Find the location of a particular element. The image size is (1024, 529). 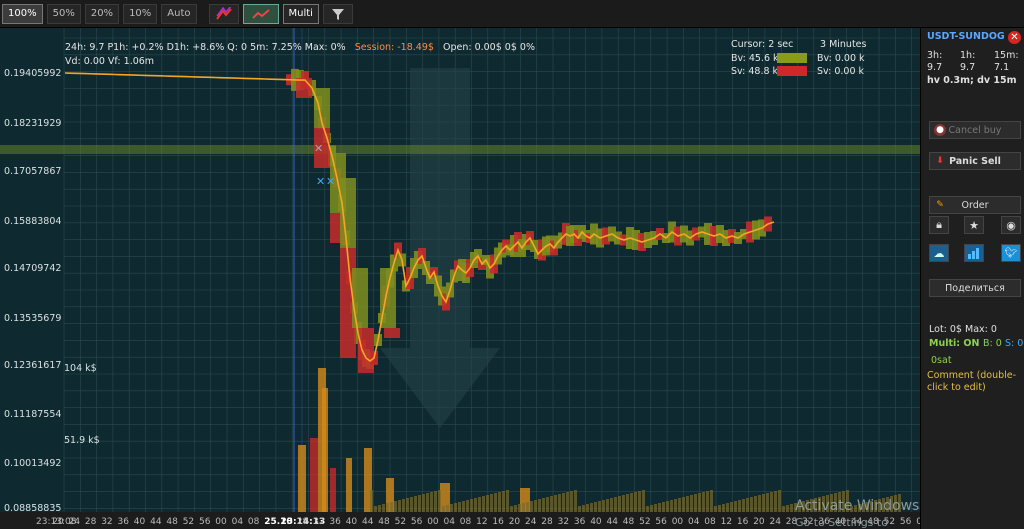

eye-button: ◉ is located at coordinates (1011, 225).